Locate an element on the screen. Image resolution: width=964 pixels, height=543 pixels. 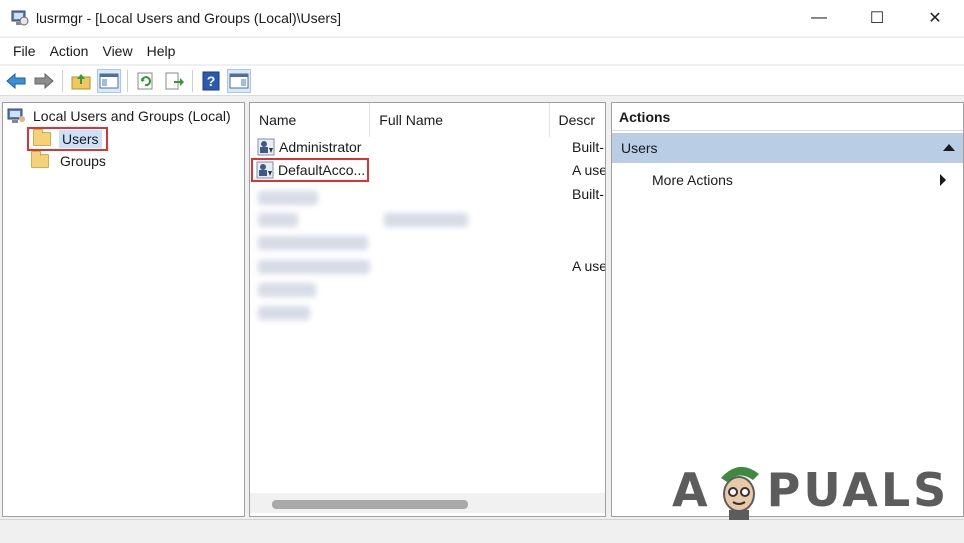
back-arrow-icon is located at coordinates (16, 80).